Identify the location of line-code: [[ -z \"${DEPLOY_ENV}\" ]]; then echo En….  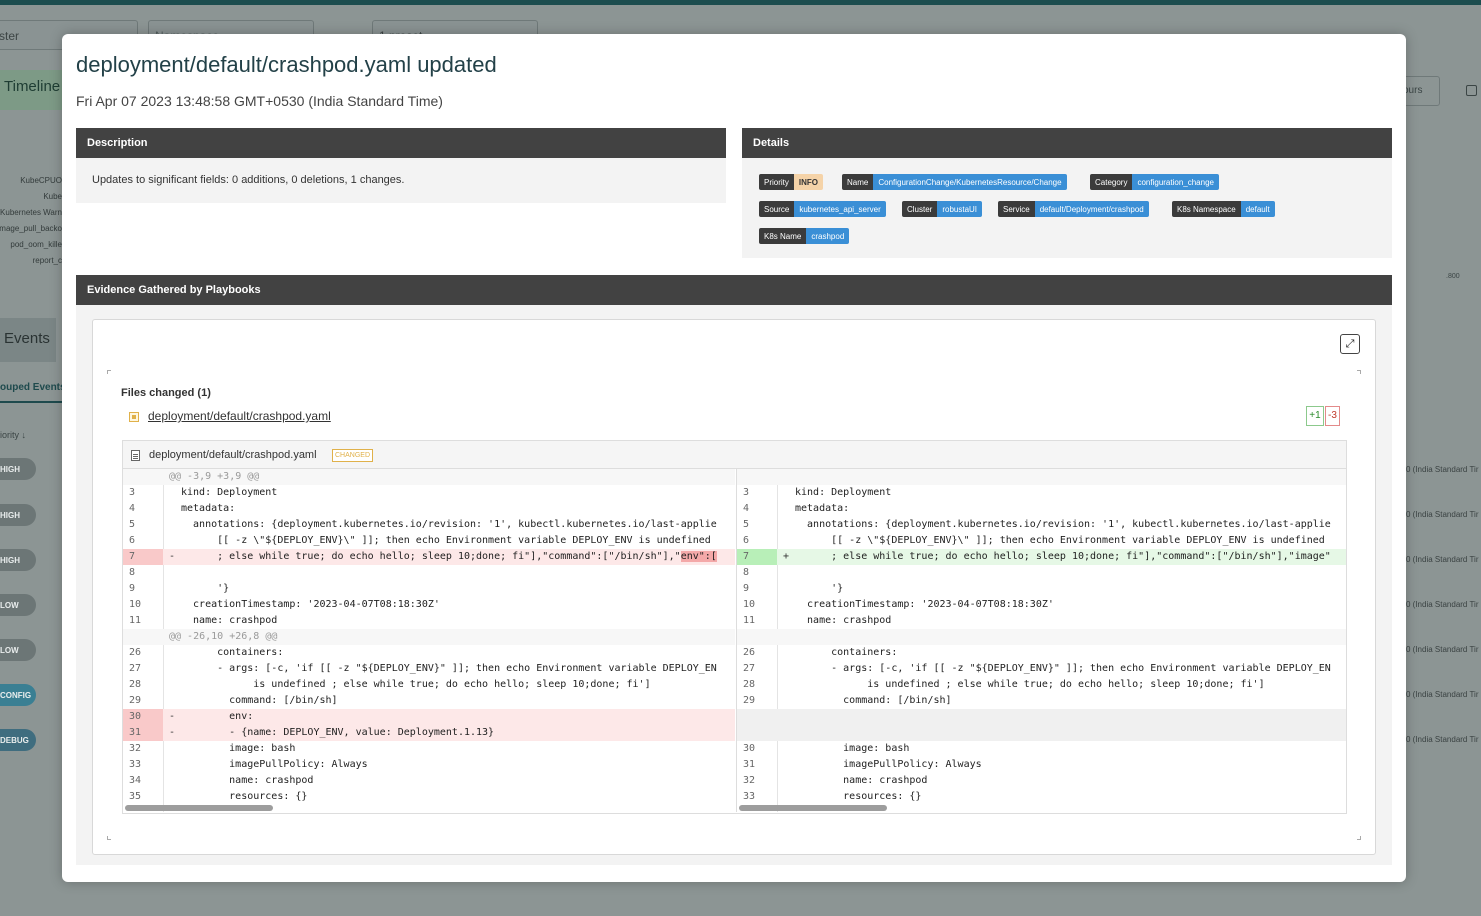
(446, 540).